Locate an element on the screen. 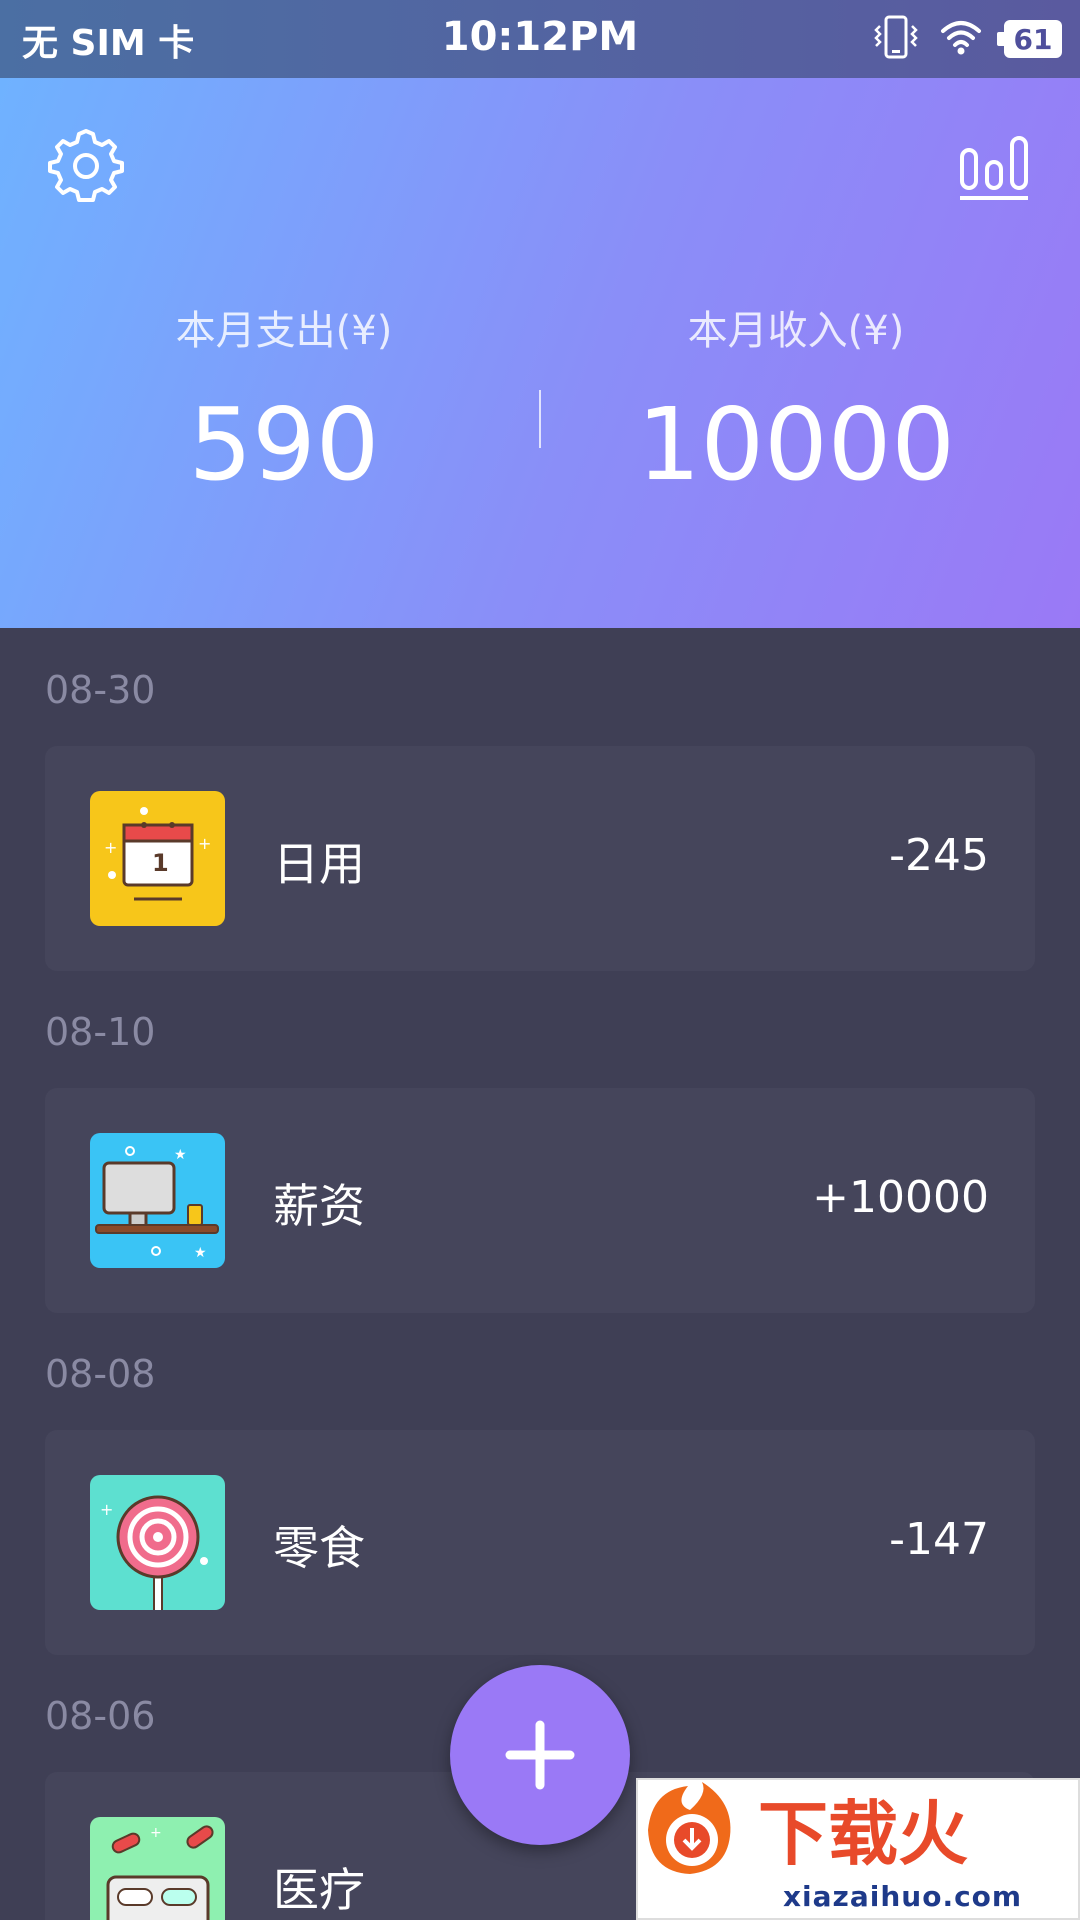 The image size is (1080, 1920). wifi-icon is located at coordinates (961, 39).